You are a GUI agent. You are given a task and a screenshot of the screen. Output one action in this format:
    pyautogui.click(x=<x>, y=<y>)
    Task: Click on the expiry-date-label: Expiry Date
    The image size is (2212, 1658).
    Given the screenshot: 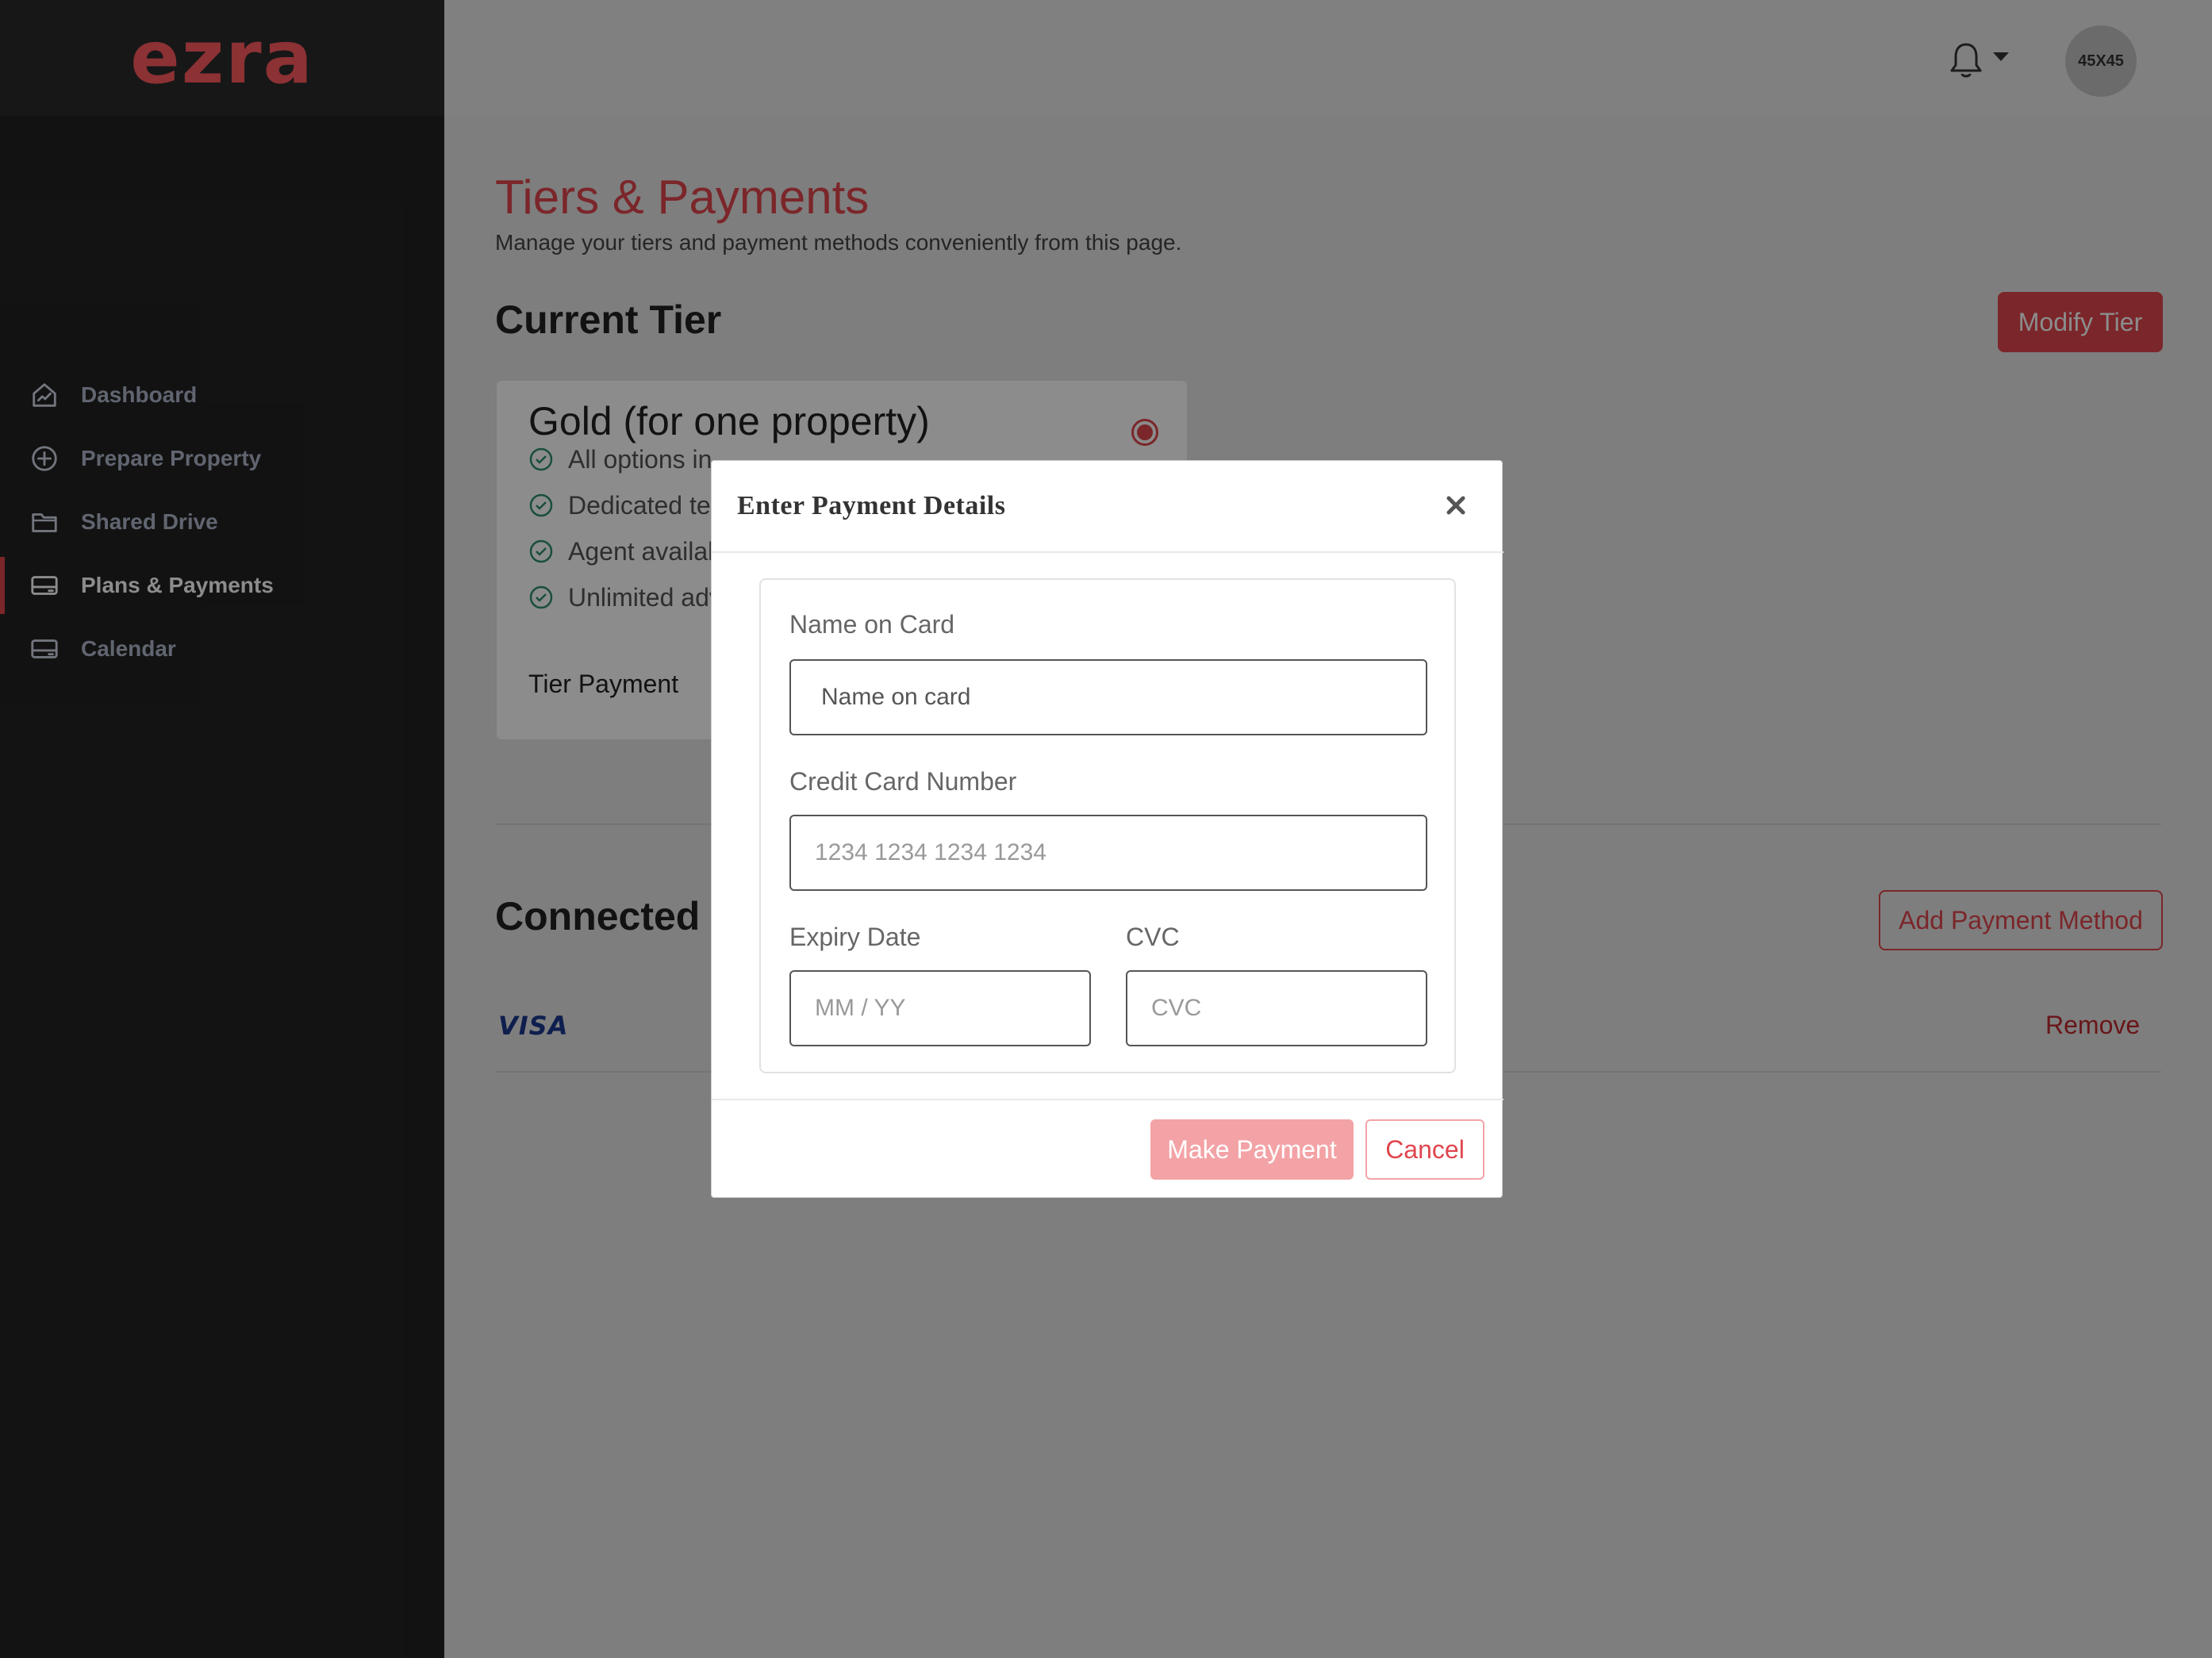 What is the action you would take?
    pyautogui.click(x=855, y=937)
    